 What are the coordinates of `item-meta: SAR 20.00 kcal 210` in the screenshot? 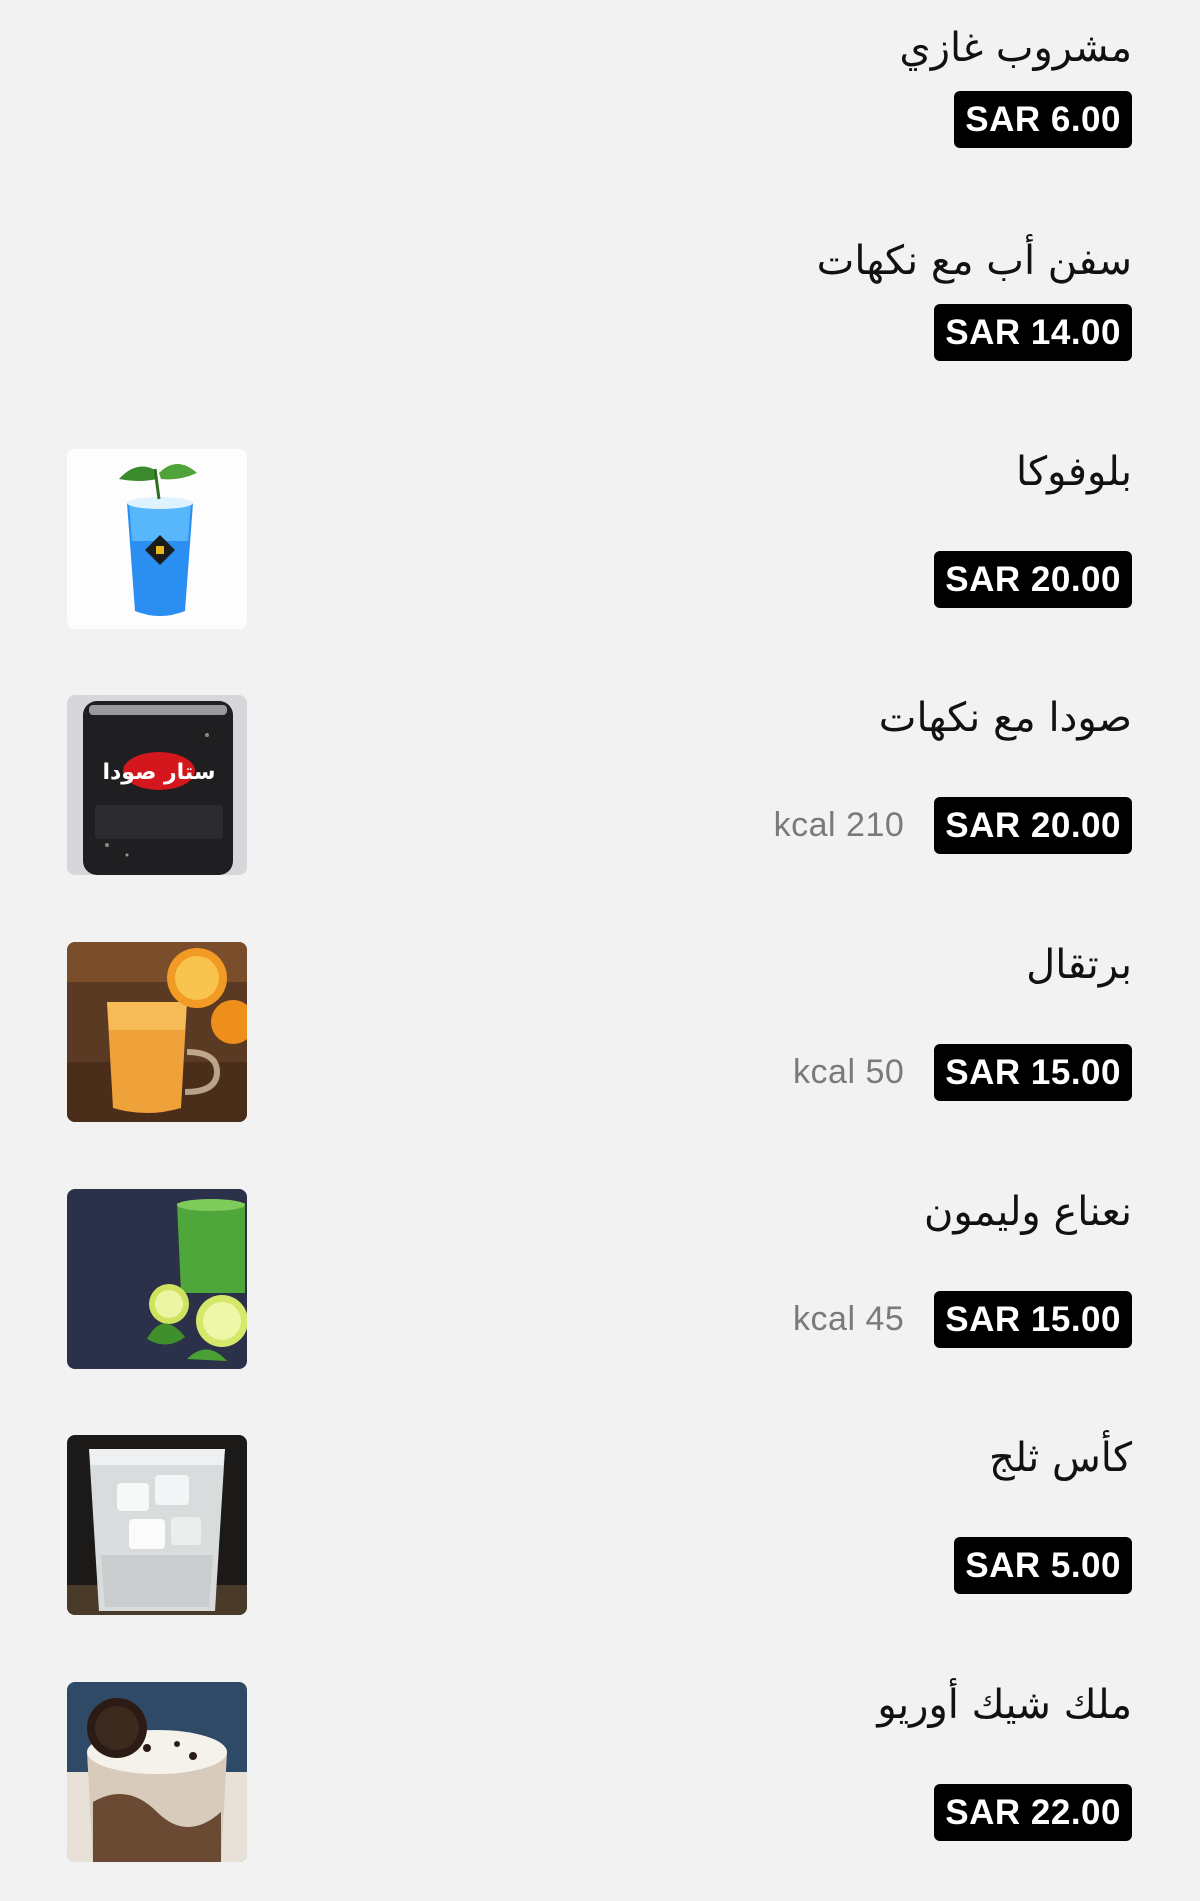 It's located at (953, 825).